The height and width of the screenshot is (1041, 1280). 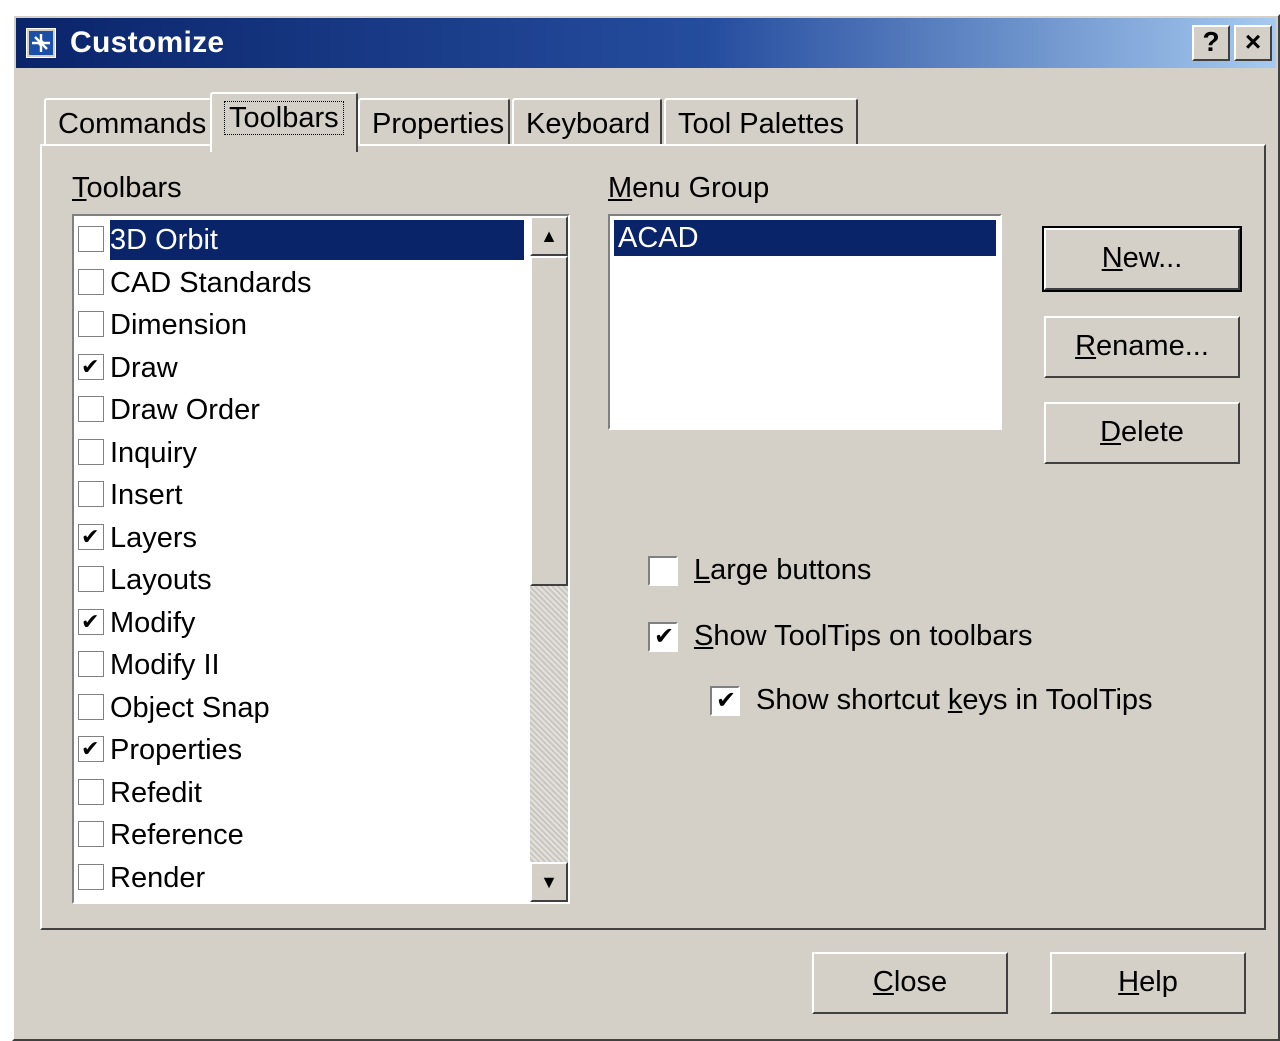 I want to click on toolbar-item-label: Dimension, so click(x=178, y=325).